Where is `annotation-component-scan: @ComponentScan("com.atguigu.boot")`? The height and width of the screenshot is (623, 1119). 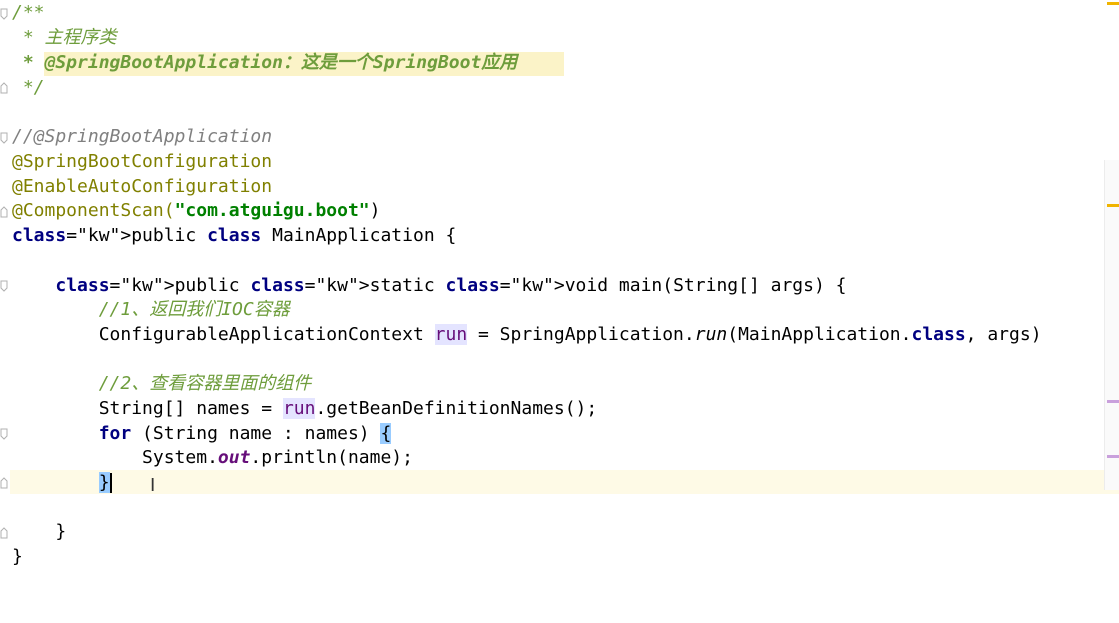
annotation-component-scan: @ComponentScan("com.atguigu.boot") is located at coordinates (196, 210).